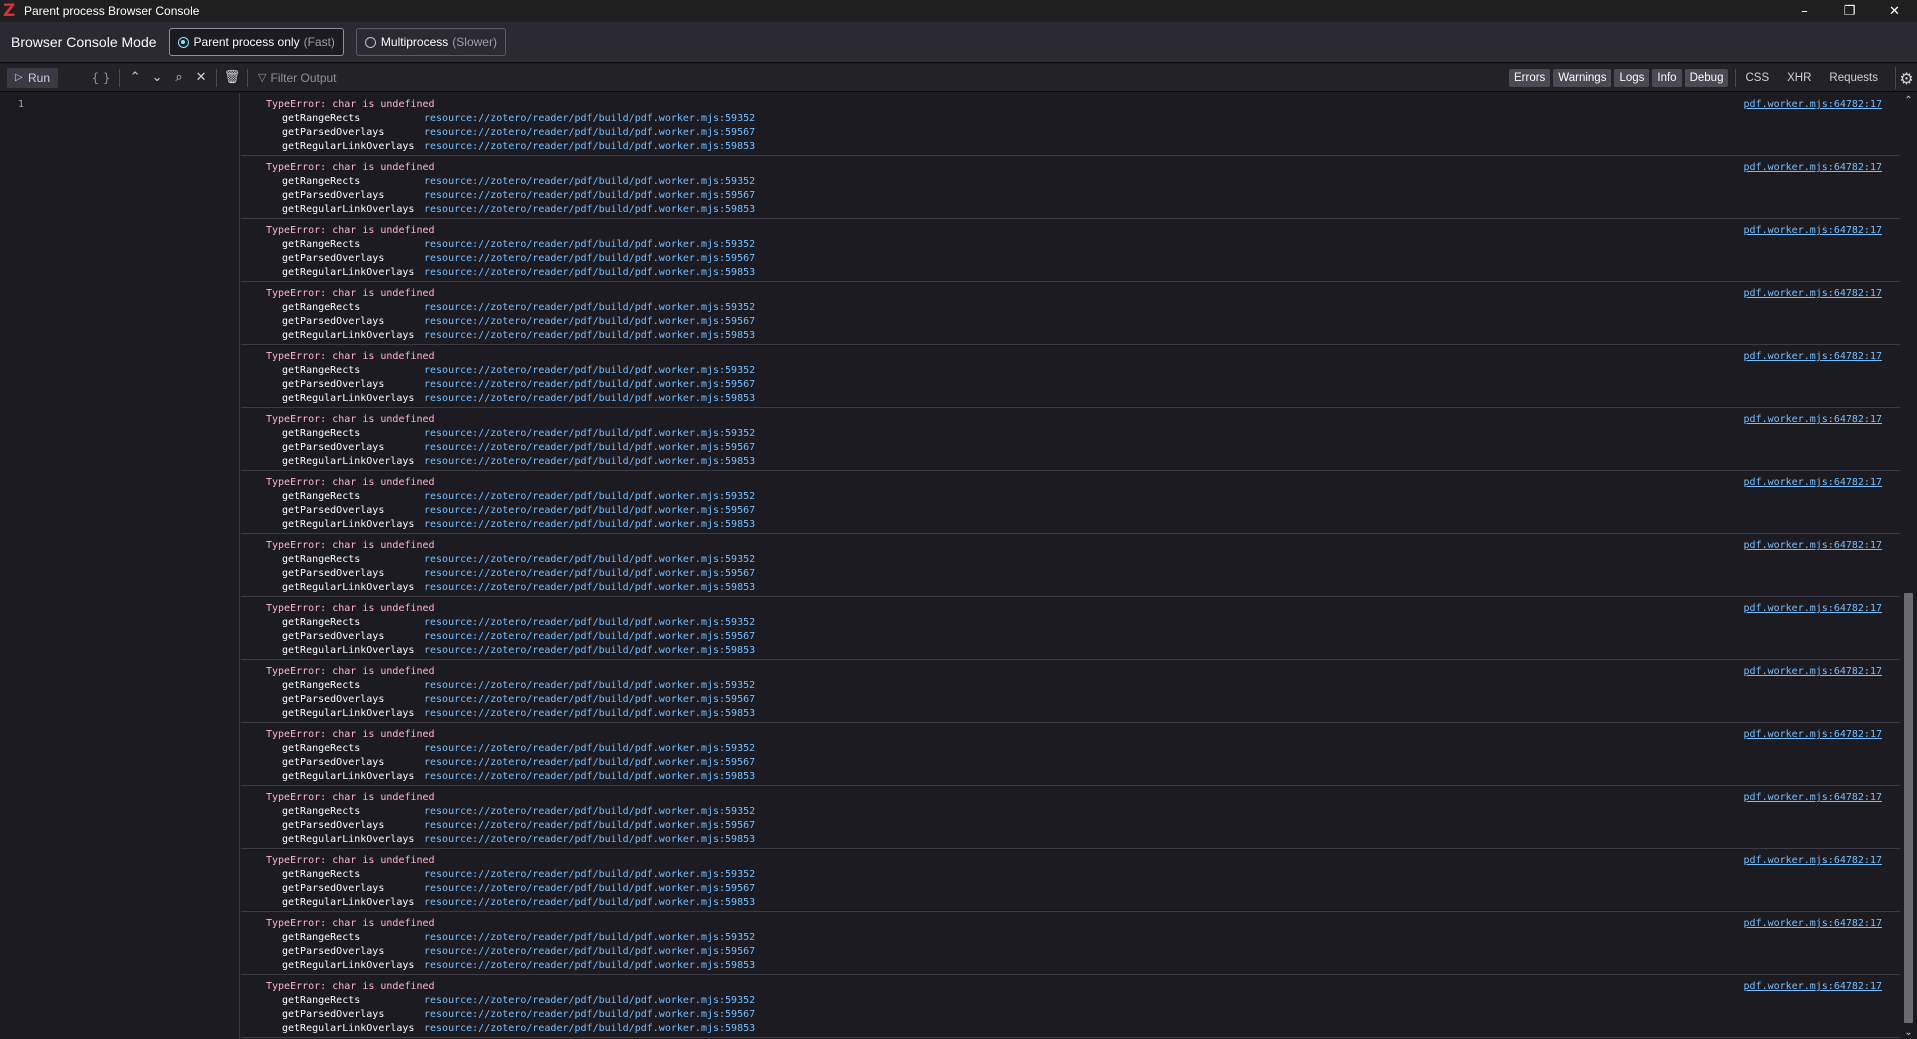  Describe the element at coordinates (256, 42) in the screenshot. I see `mode-option-parent-process: Parent process only (Fast)` at that location.